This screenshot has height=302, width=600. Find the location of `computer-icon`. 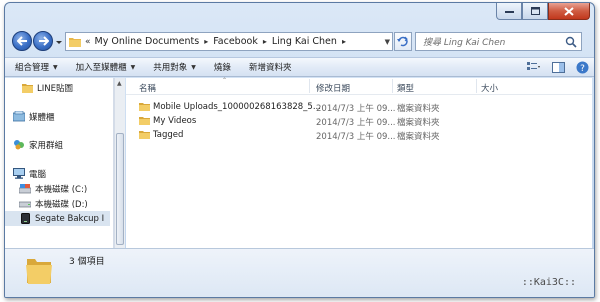

computer-icon is located at coordinates (19, 173).